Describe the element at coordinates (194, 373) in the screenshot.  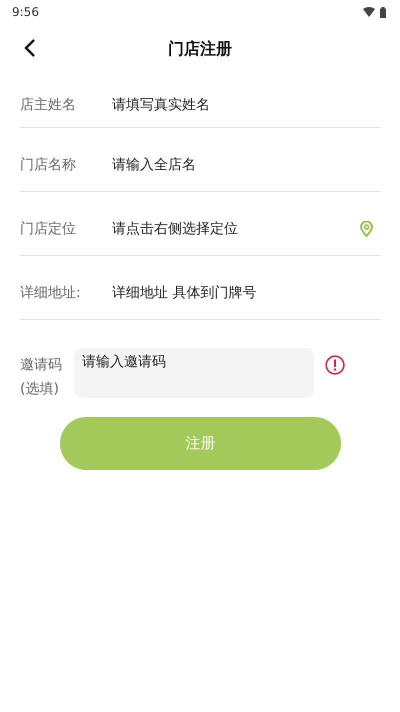
I see `invite-code-field: 请输入邀请码` at that location.